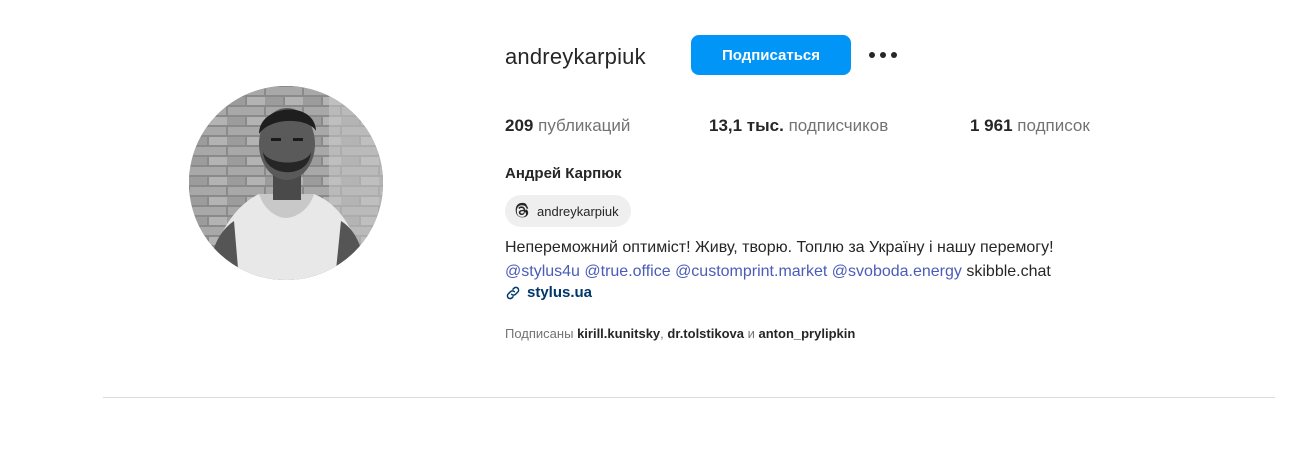 This screenshot has width=1300, height=449. I want to click on following-label: подписок, so click(1053, 125).